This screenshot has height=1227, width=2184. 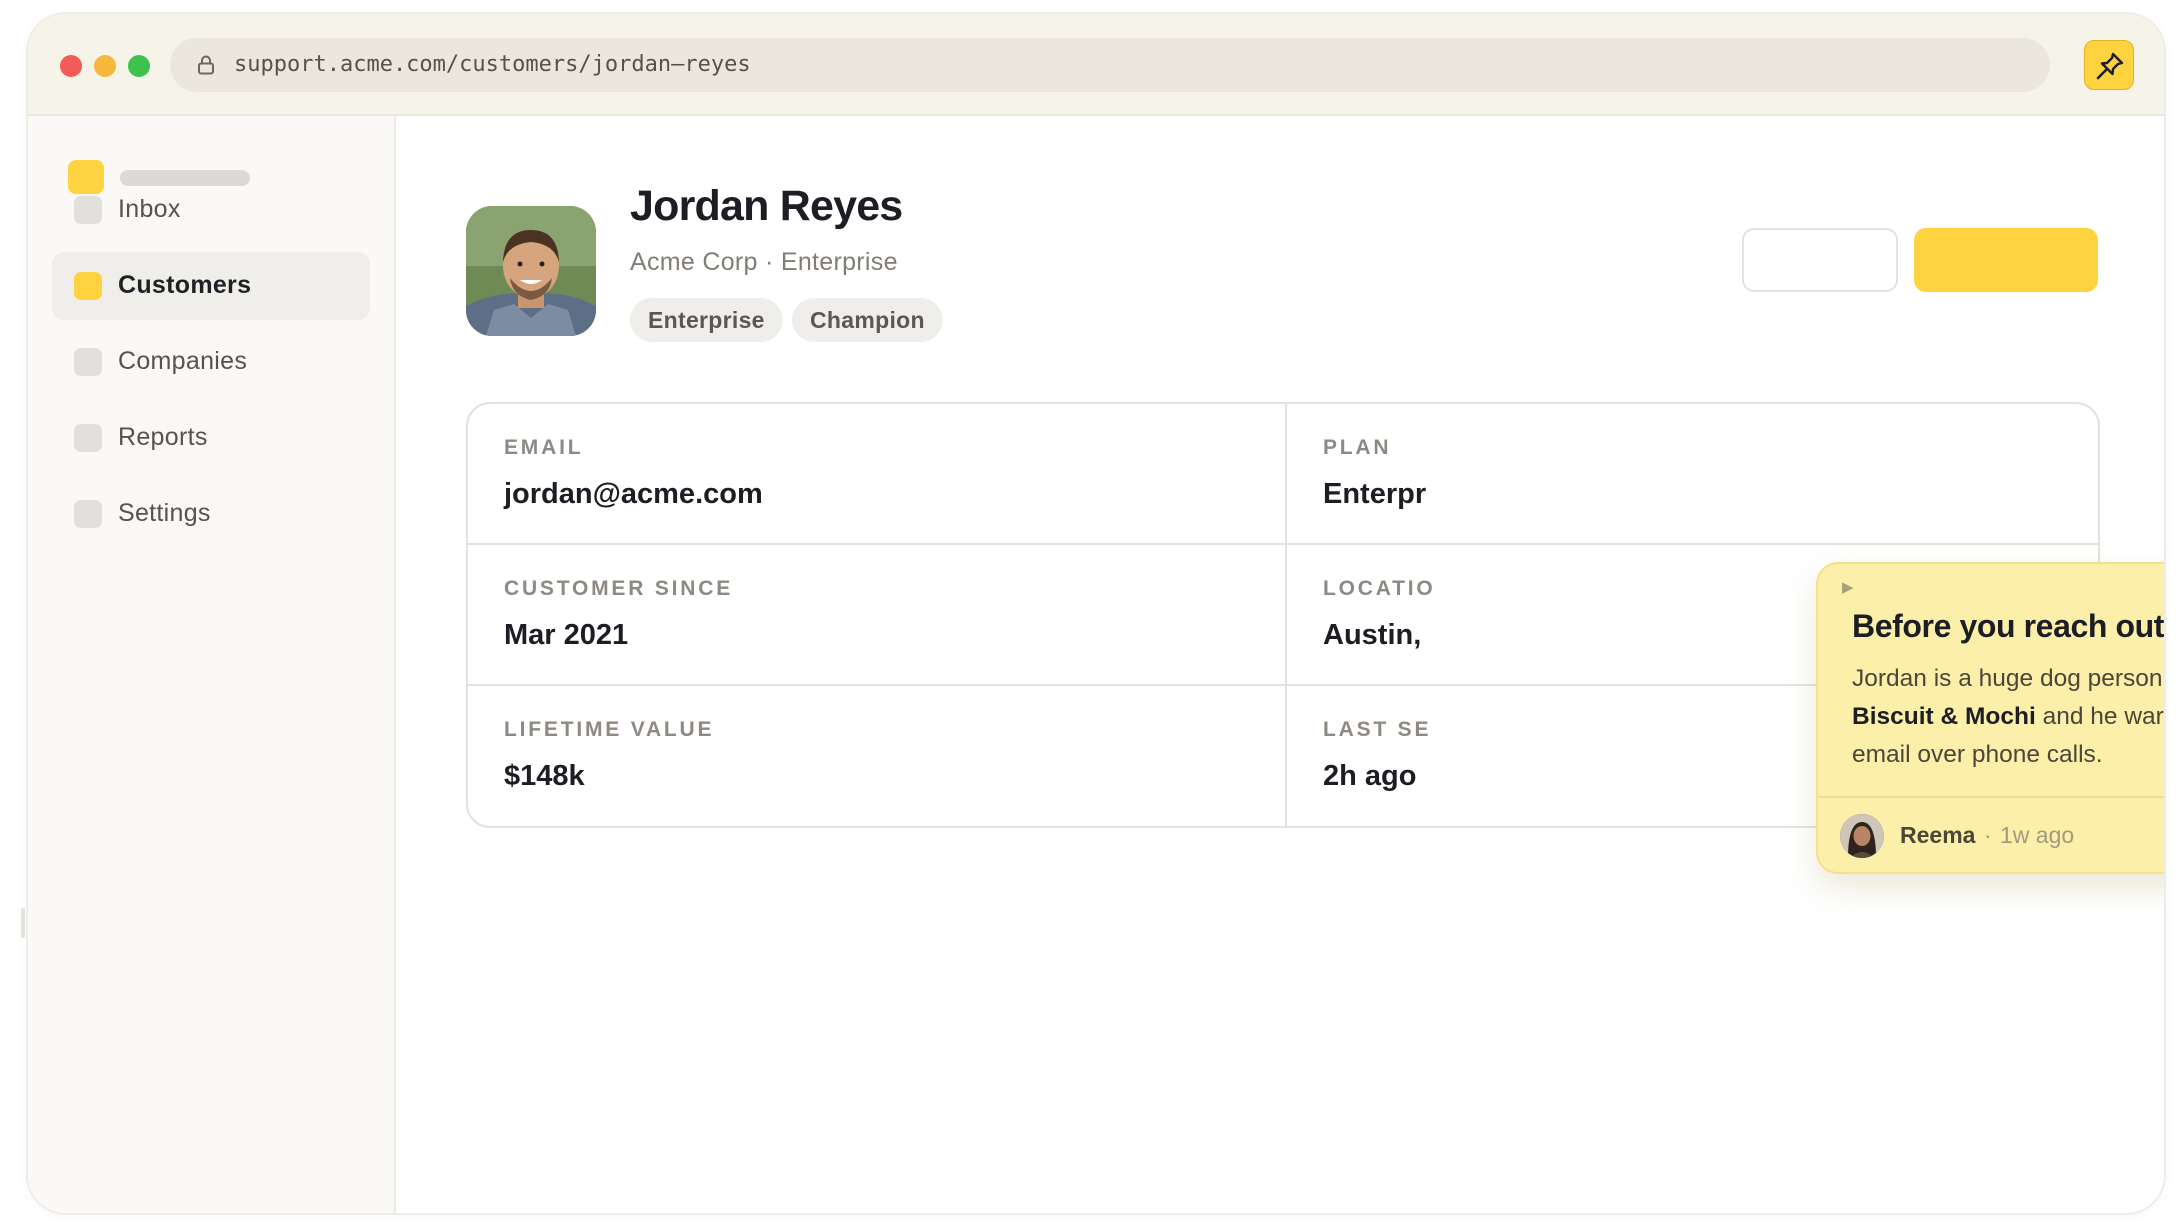 I want to click on pin-extension-button, so click(x=2109, y=65).